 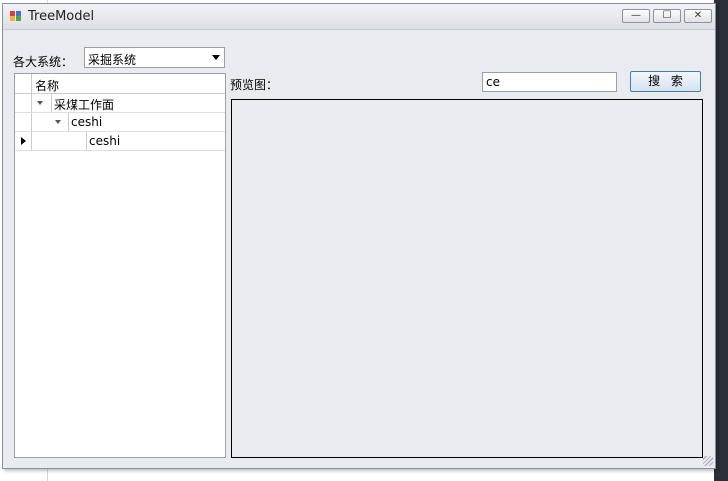 I want to click on background-edge, so click(x=721, y=240).